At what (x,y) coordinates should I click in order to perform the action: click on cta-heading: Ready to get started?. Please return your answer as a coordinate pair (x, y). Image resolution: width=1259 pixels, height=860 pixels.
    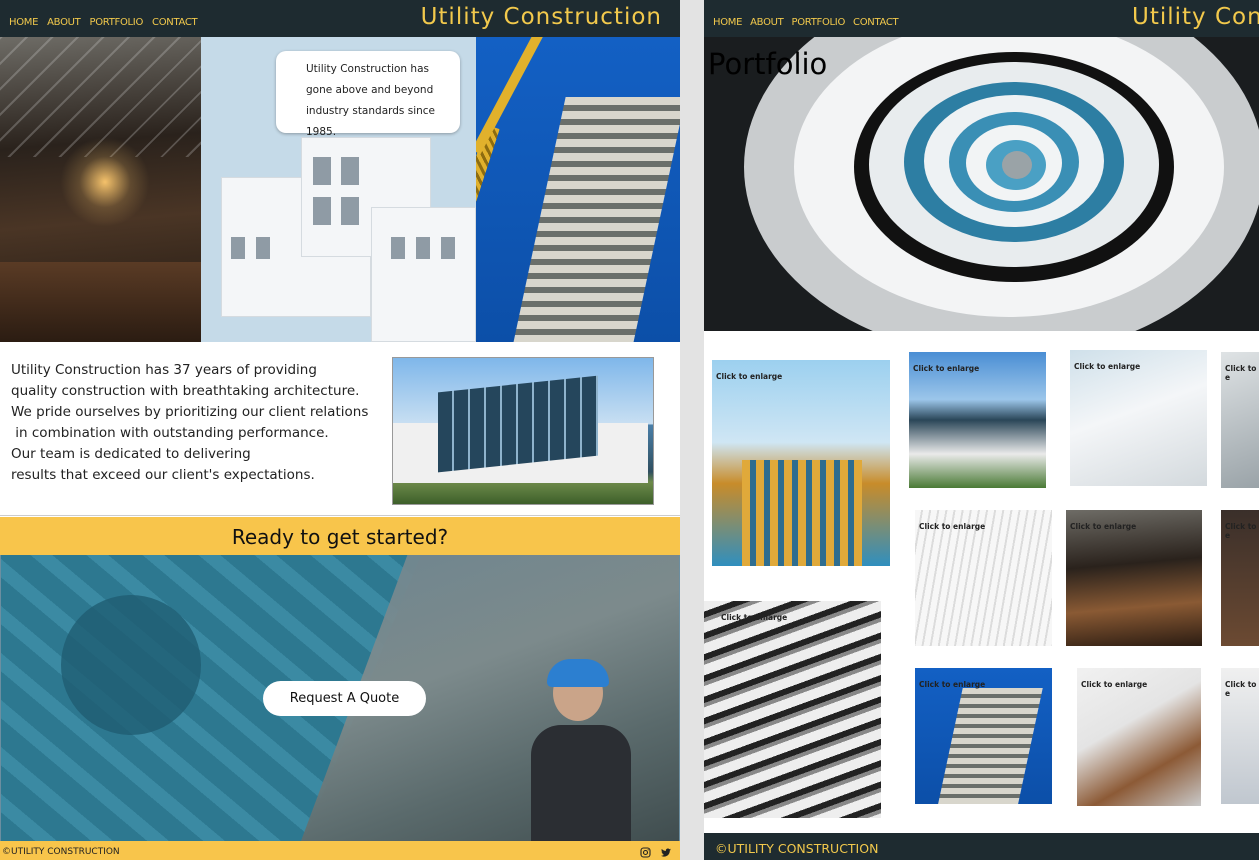
    Looking at the image, I should click on (340, 536).